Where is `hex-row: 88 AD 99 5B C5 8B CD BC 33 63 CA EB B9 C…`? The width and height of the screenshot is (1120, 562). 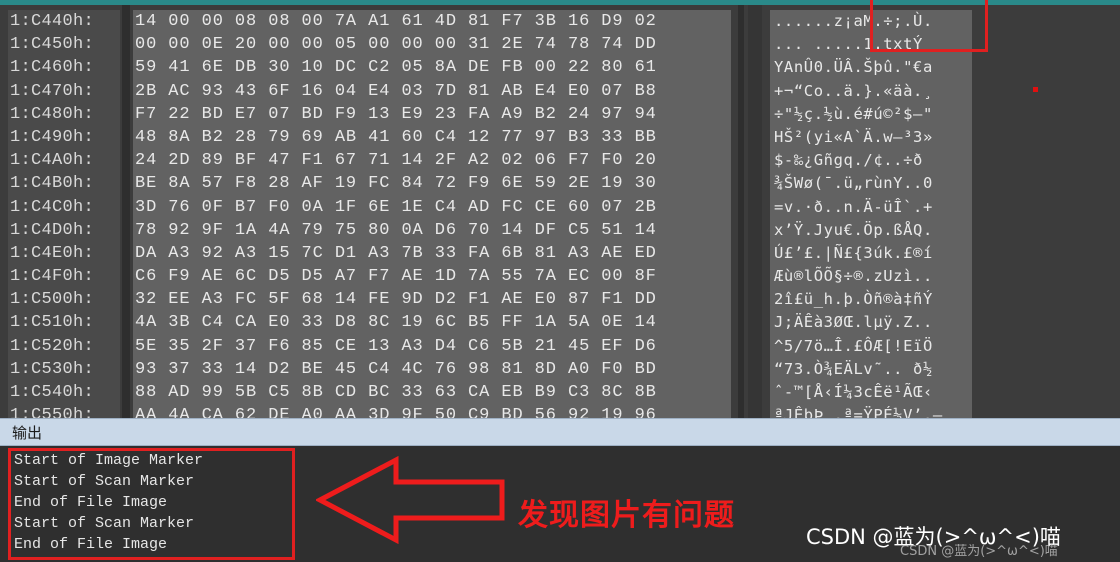 hex-row: 88 AD 99 5B C5 8B CD BC 33 63 CA EB B9 C… is located at coordinates (396, 392).